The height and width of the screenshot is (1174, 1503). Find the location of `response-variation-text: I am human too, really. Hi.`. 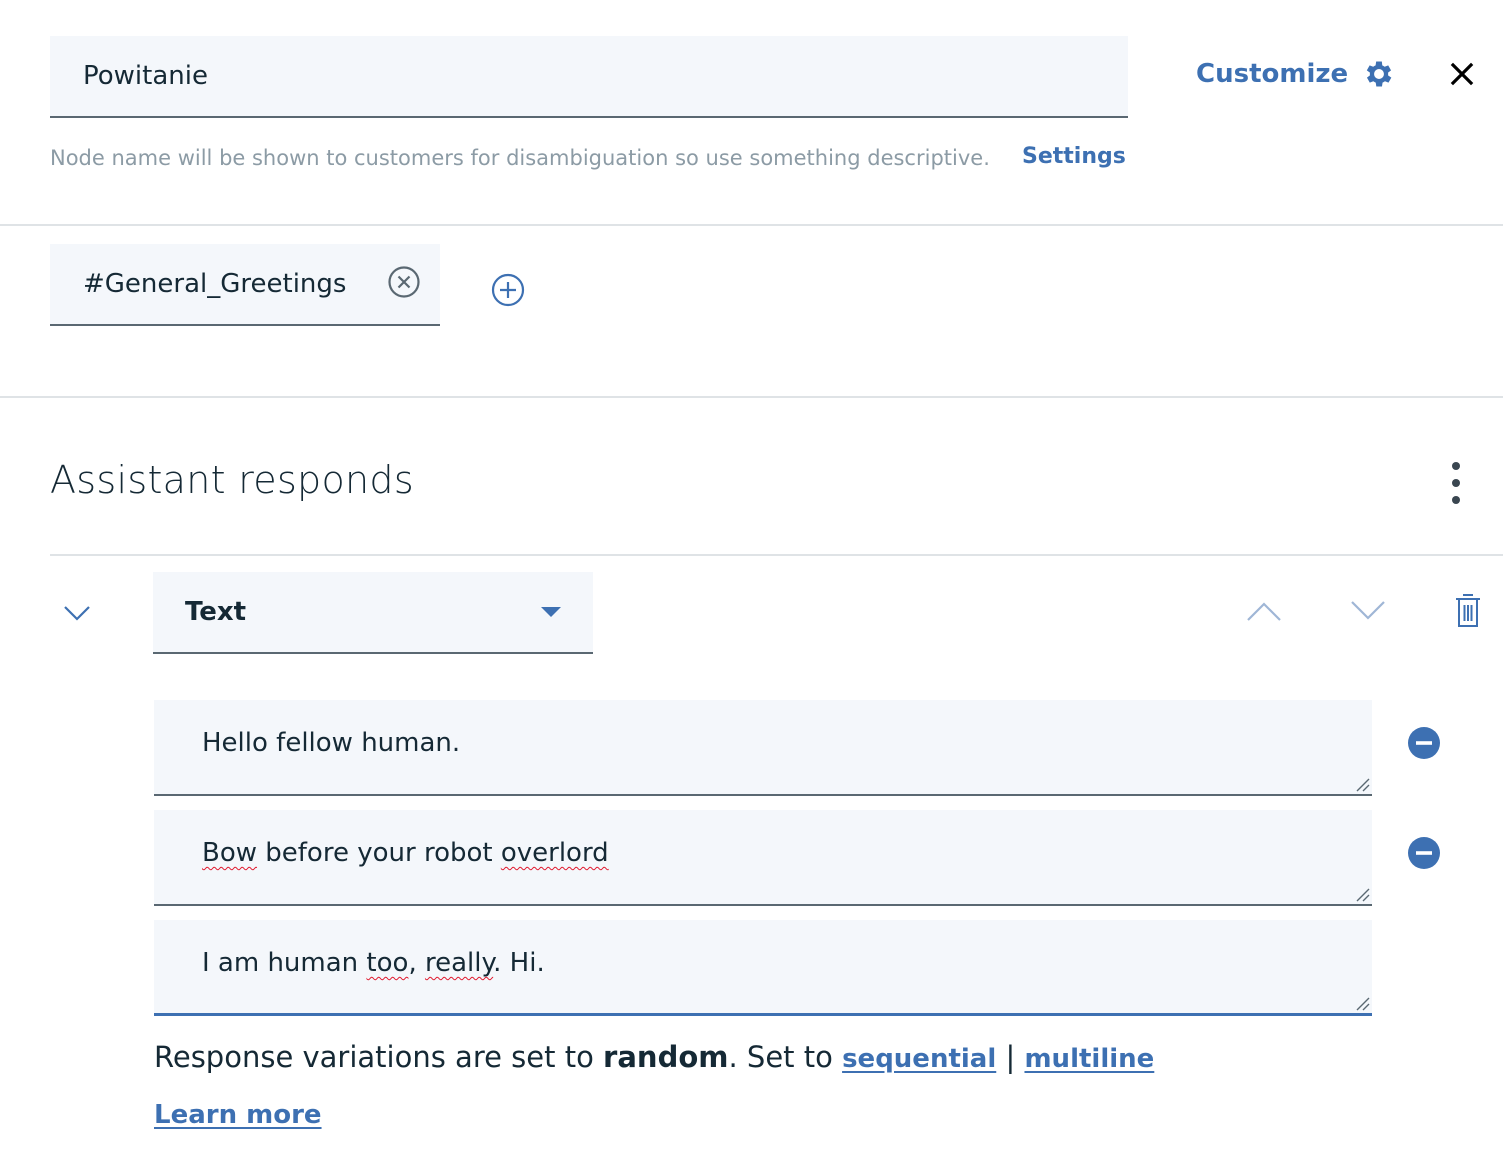

response-variation-text: I am human too, really. Hi. is located at coordinates (373, 963).